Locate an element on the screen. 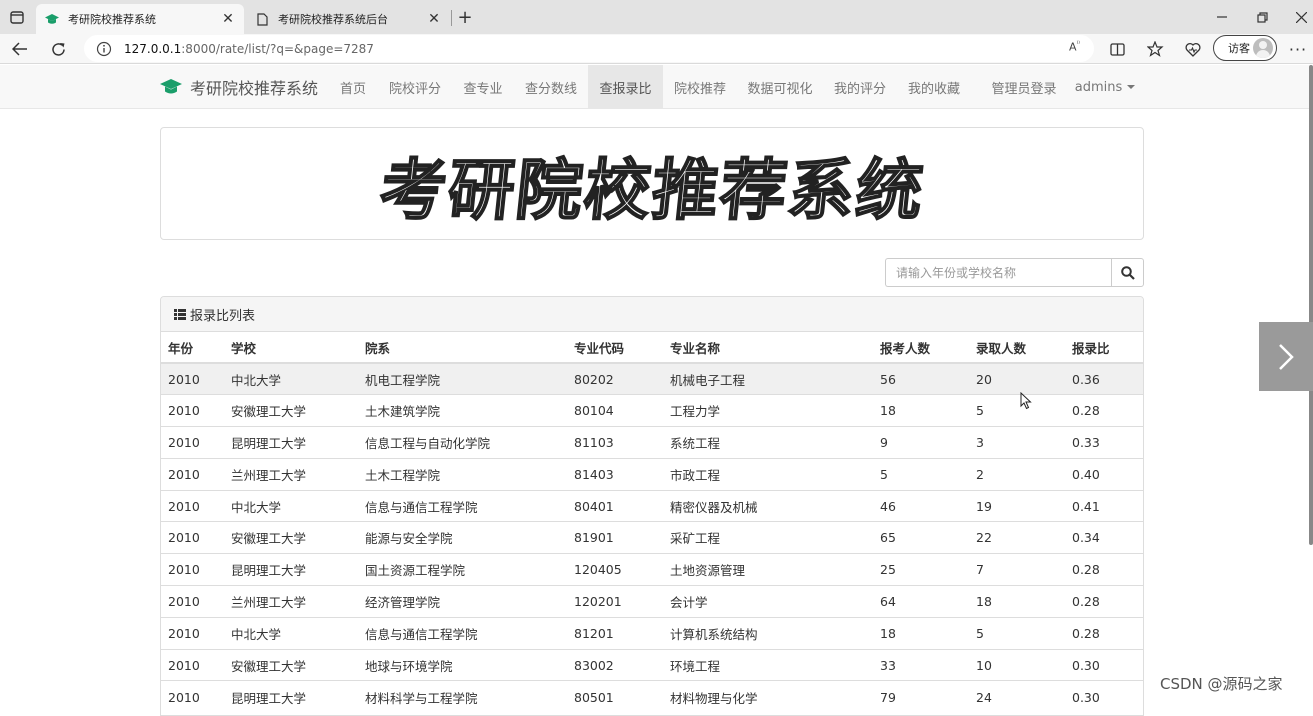  cell-major-code: 81901 is located at coordinates (615, 537).